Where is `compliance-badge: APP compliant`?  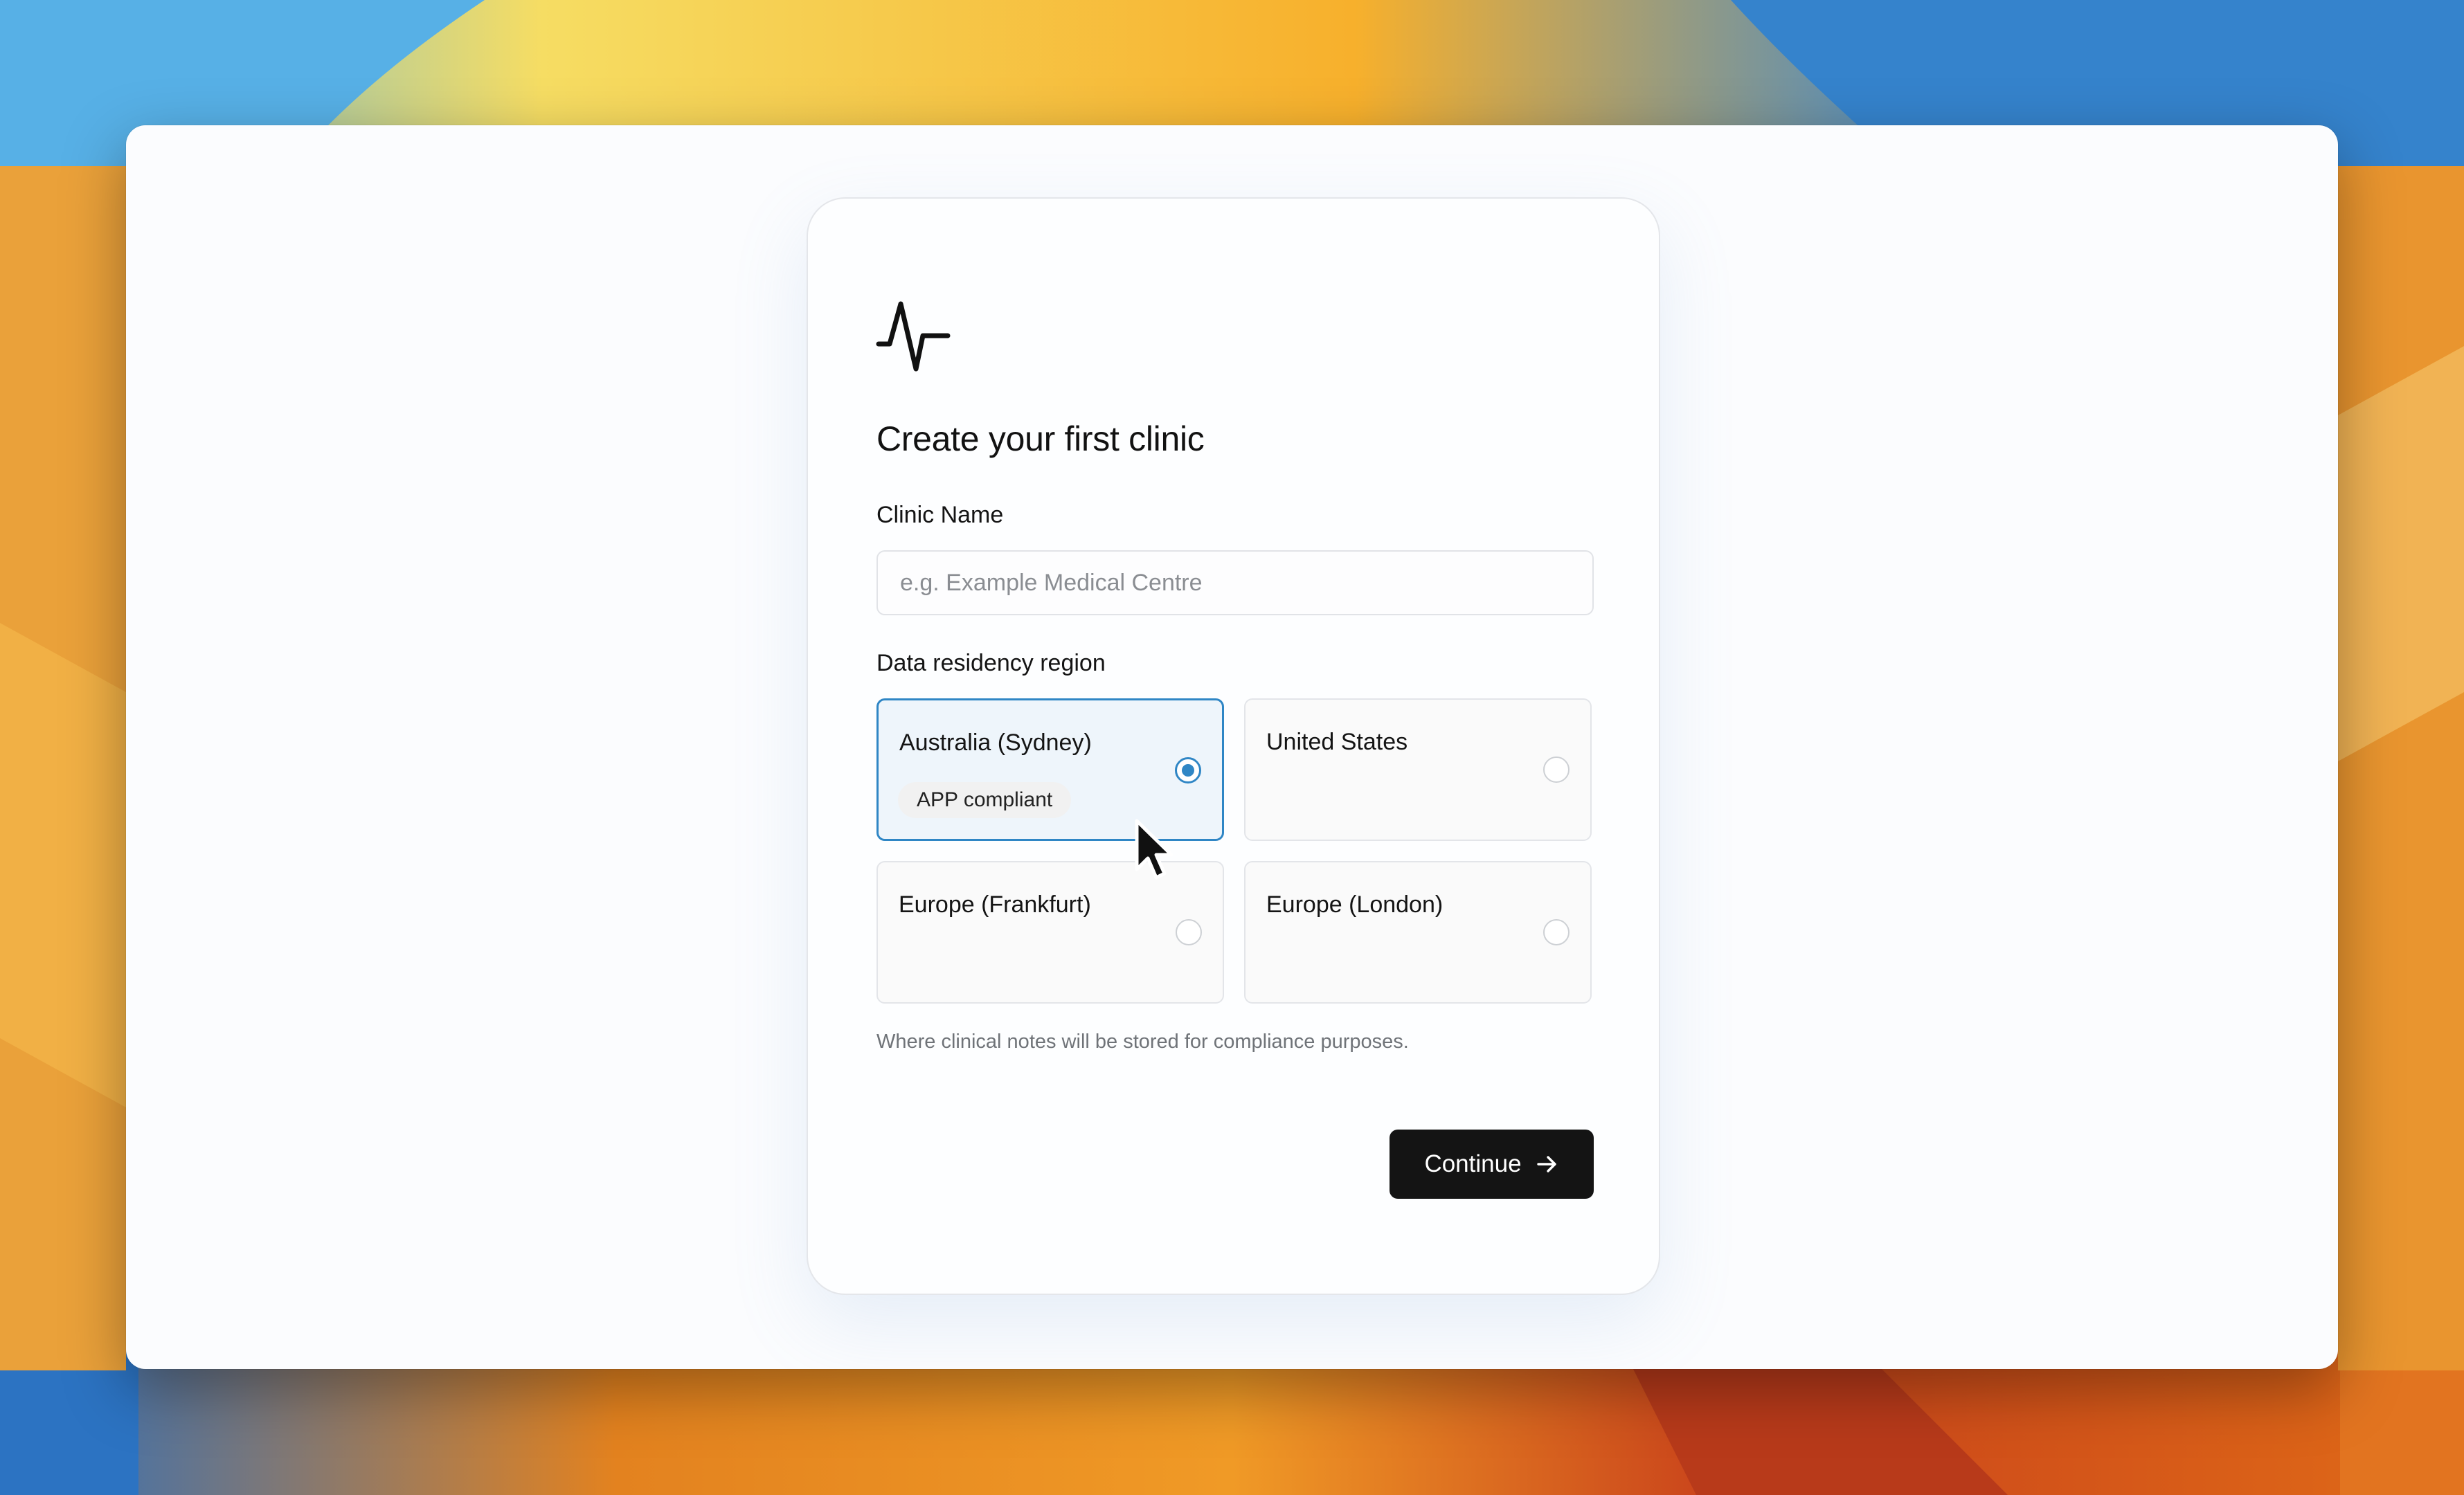
compliance-badge: APP compliant is located at coordinates (985, 800).